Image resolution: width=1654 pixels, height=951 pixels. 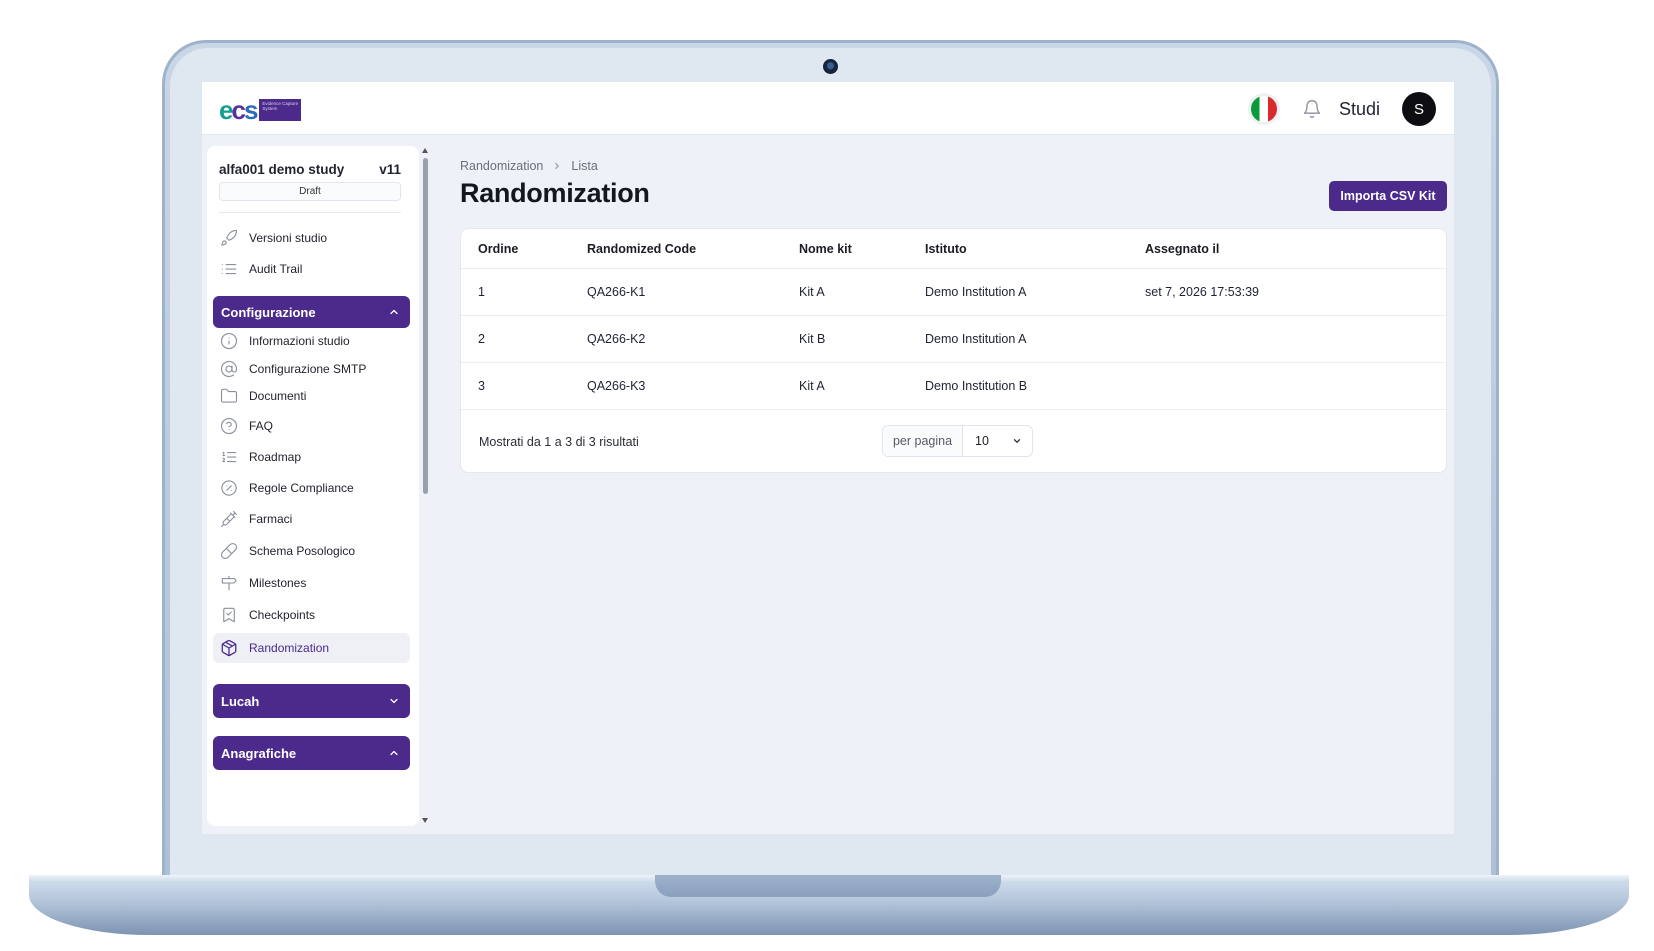 I want to click on section-configurazione: Configurazione, so click(x=311, y=312).